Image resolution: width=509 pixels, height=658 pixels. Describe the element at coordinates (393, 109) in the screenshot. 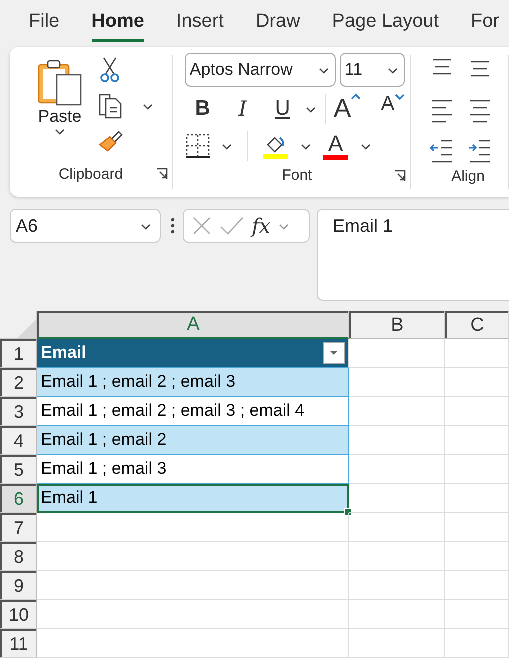

I see `decrease-font-size-button: A` at that location.